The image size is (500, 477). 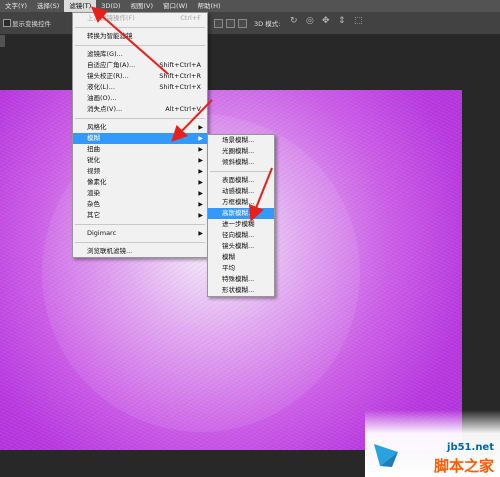 I want to click on menu-item: 视图(V), so click(x=142, y=6).